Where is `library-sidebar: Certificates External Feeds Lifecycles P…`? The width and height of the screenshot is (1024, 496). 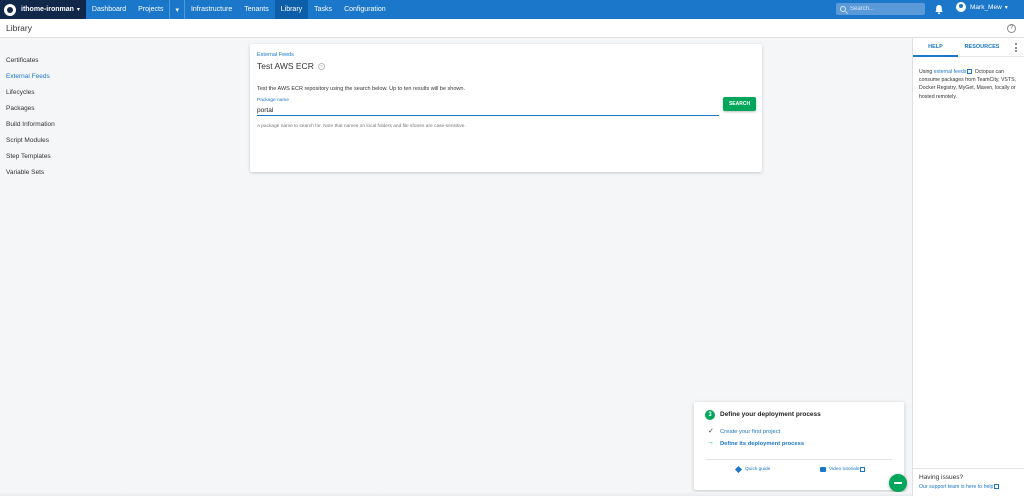 library-sidebar: Certificates External Feeds Lifecycles P… is located at coordinates (55, 117).